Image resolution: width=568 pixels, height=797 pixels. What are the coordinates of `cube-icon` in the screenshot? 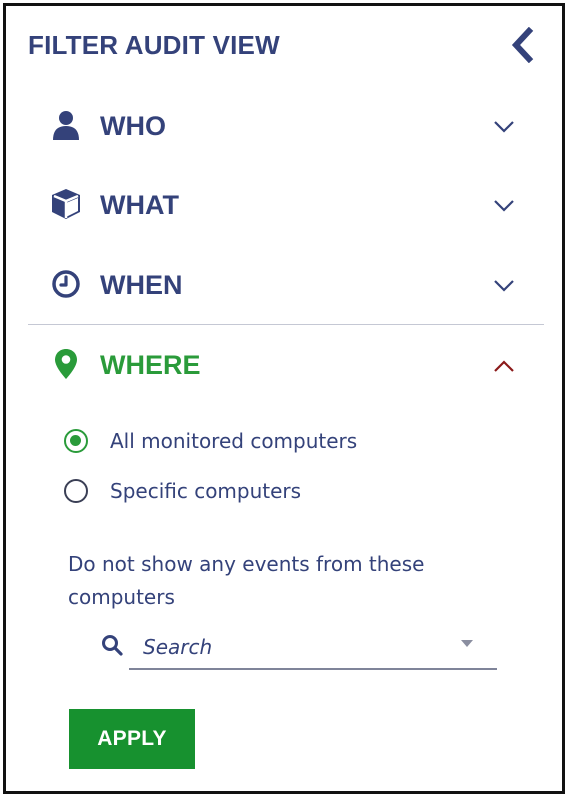 It's located at (66, 204).